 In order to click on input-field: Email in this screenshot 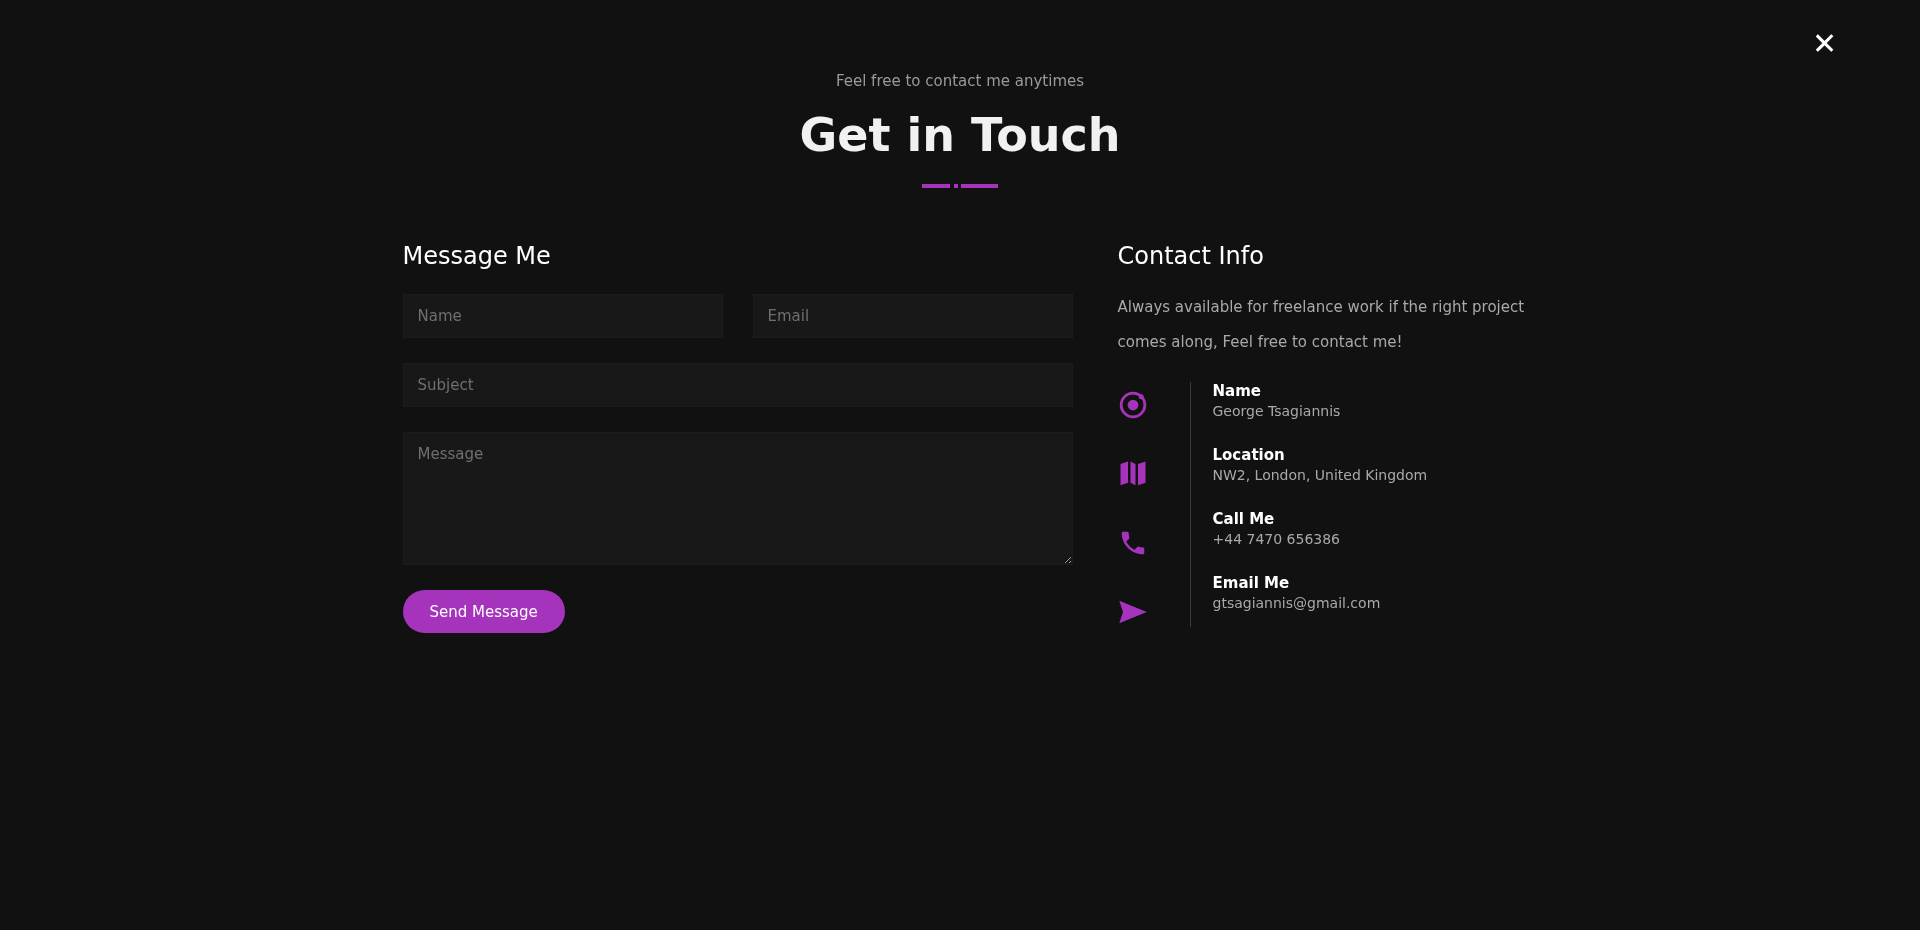, I will do `click(912, 316)`.